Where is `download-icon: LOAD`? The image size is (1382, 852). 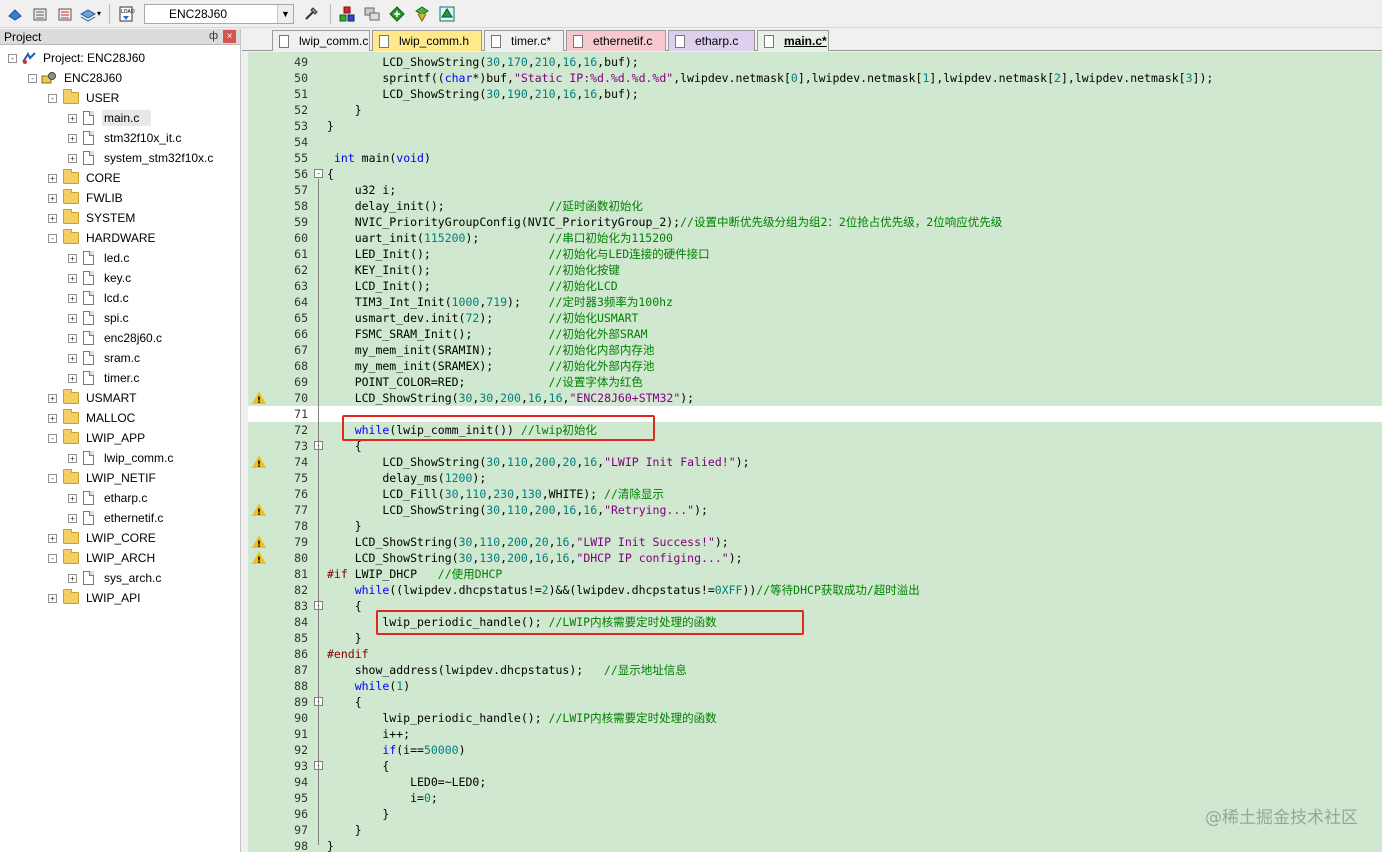 download-icon: LOAD is located at coordinates (126, 14).